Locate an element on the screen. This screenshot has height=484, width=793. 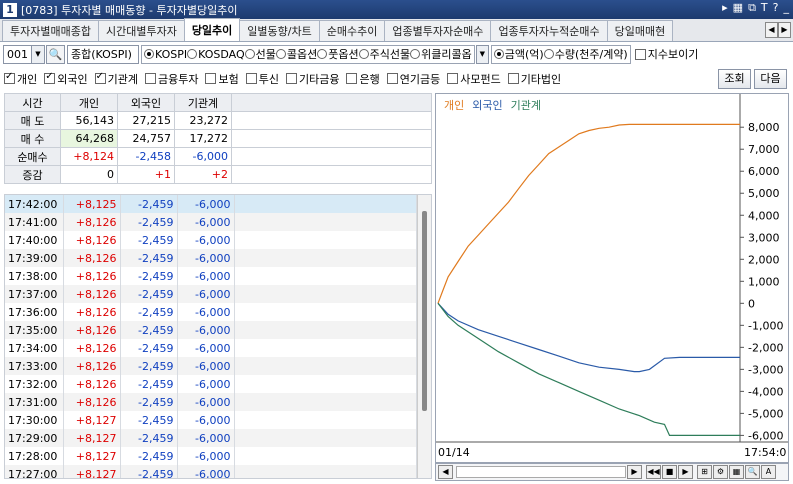
tab-5: 업종별투자자순매수 is located at coordinates (438, 30).